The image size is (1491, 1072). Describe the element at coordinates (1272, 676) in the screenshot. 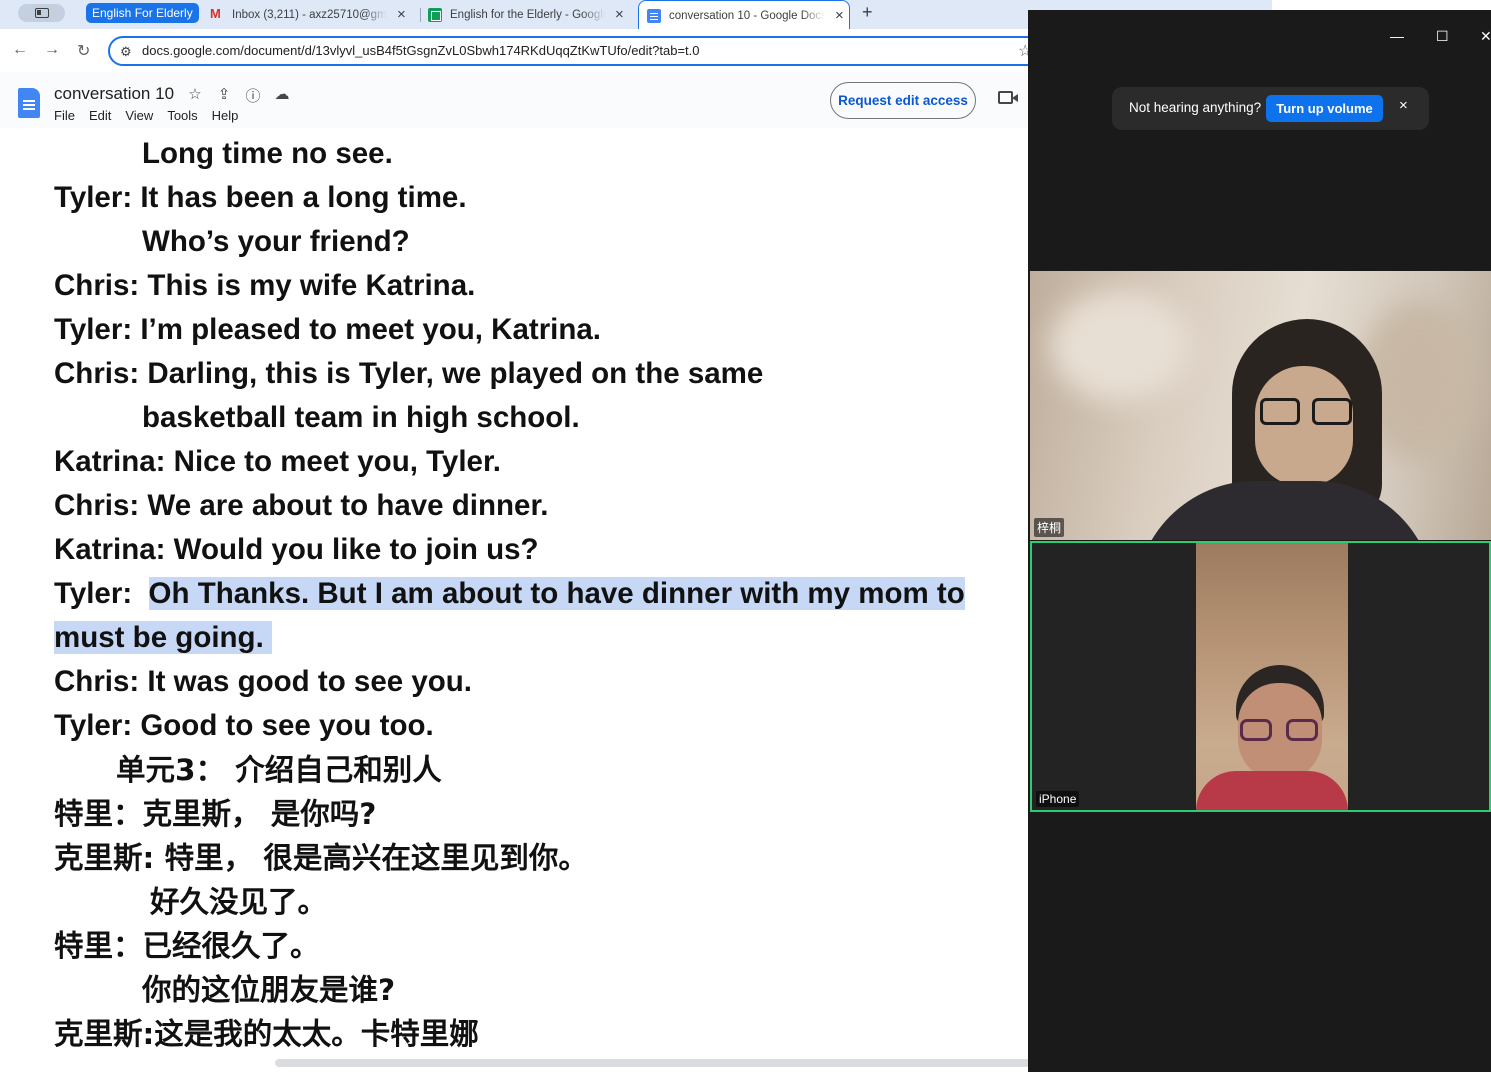

I see `phone-video-feed` at that location.